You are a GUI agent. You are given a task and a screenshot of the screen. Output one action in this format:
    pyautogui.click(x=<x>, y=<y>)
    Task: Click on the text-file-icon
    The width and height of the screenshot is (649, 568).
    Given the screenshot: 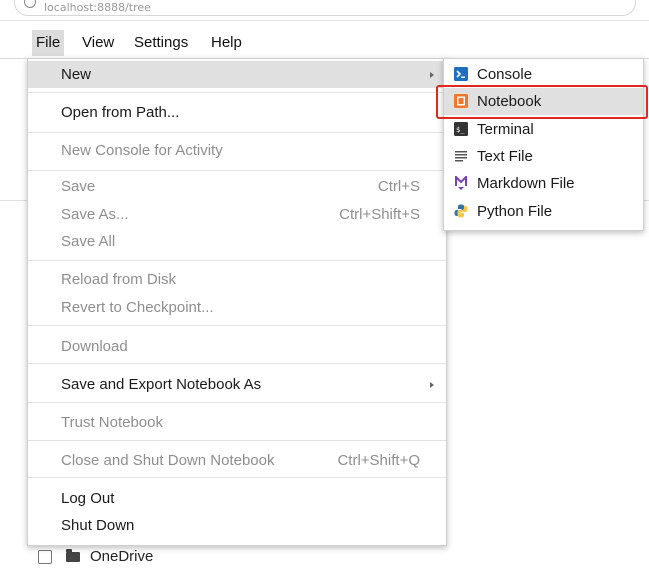 What is the action you would take?
    pyautogui.click(x=461, y=156)
    